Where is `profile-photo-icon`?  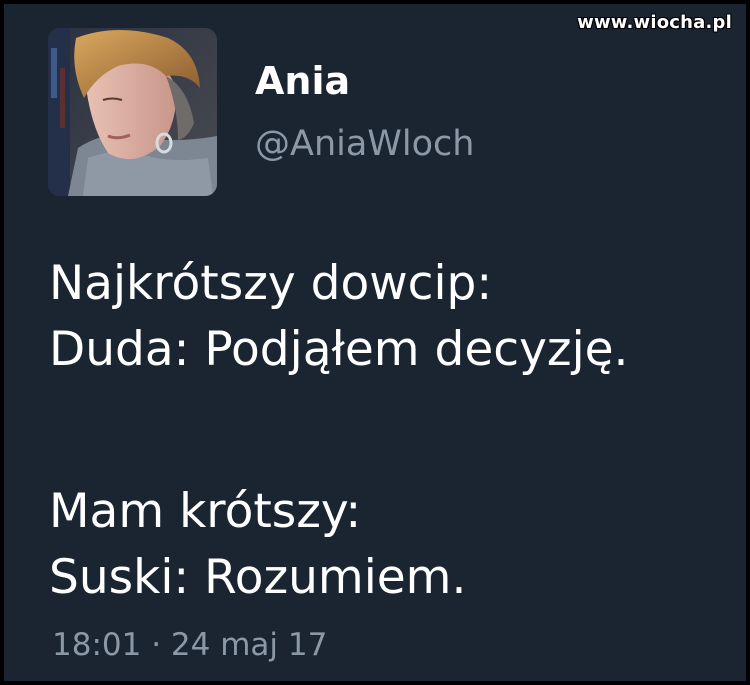 profile-photo-icon is located at coordinates (132, 112).